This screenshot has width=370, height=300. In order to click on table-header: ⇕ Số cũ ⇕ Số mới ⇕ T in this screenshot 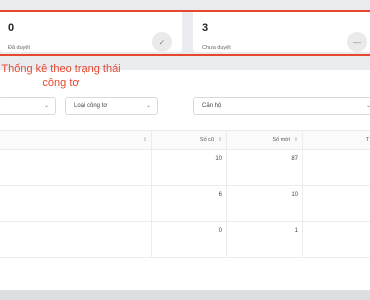, I will do `click(185, 140)`.